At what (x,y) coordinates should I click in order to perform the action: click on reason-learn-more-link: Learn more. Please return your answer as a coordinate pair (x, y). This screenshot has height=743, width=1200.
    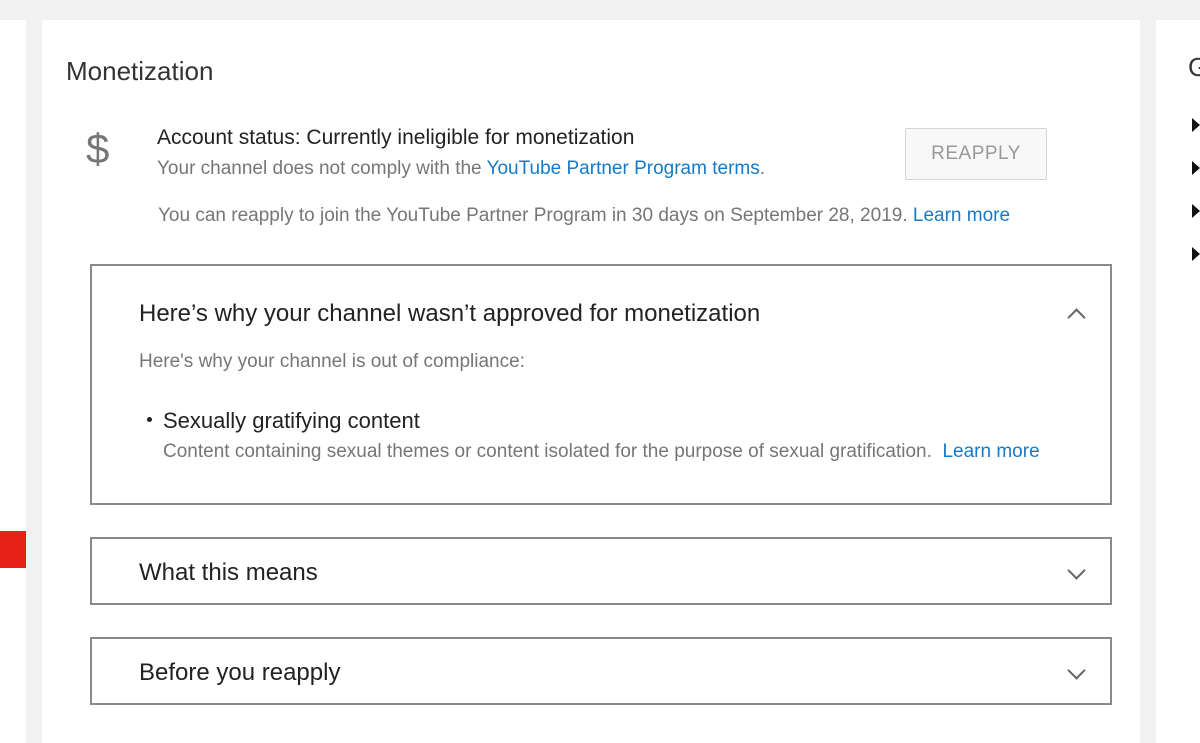
    Looking at the image, I should click on (990, 451).